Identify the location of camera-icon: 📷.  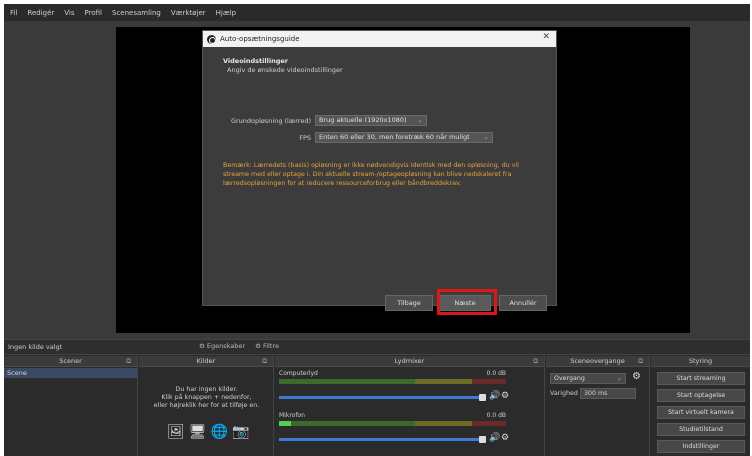
(241, 432).